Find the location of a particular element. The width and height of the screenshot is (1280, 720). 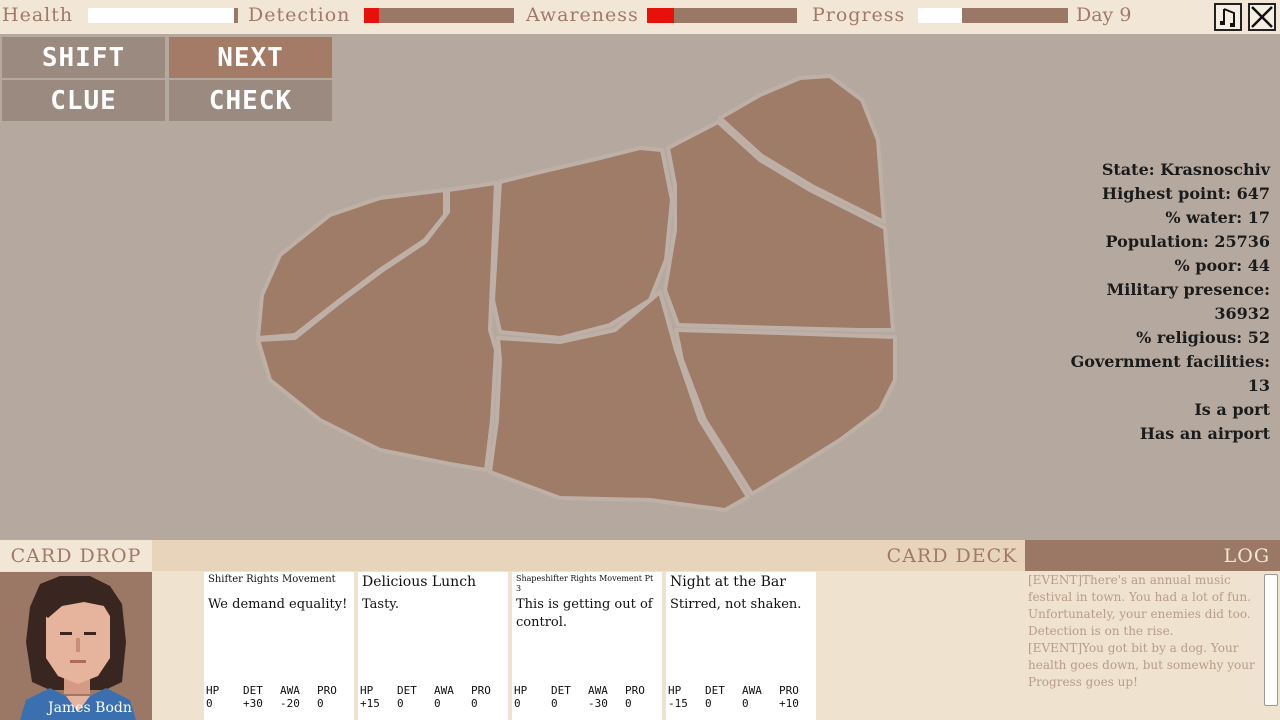

info-water: % water: 17 is located at coordinates (1217, 217).